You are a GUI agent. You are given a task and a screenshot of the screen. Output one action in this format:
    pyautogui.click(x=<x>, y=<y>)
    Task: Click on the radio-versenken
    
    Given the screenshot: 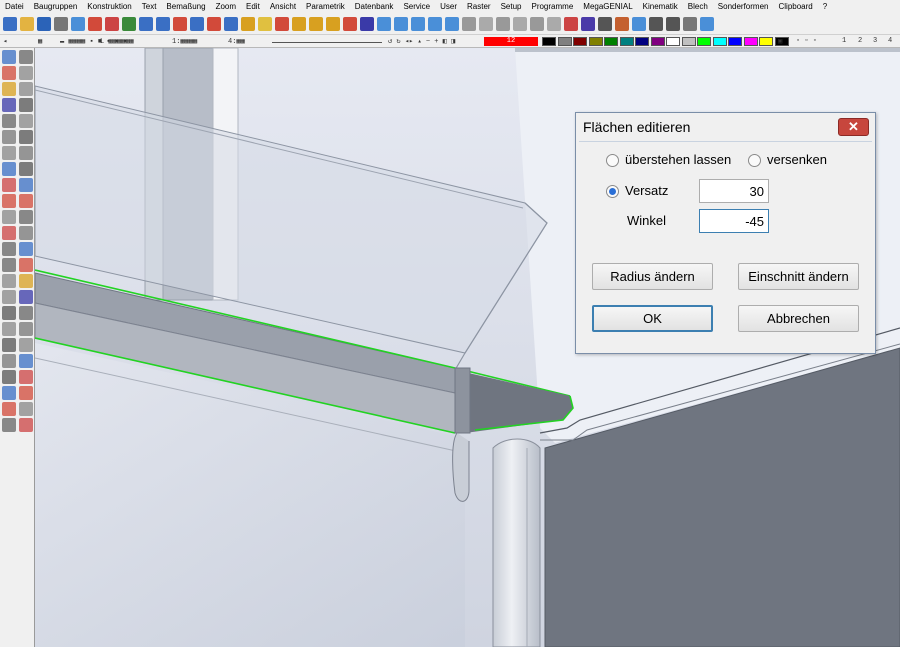 What is the action you would take?
    pyautogui.click(x=754, y=160)
    